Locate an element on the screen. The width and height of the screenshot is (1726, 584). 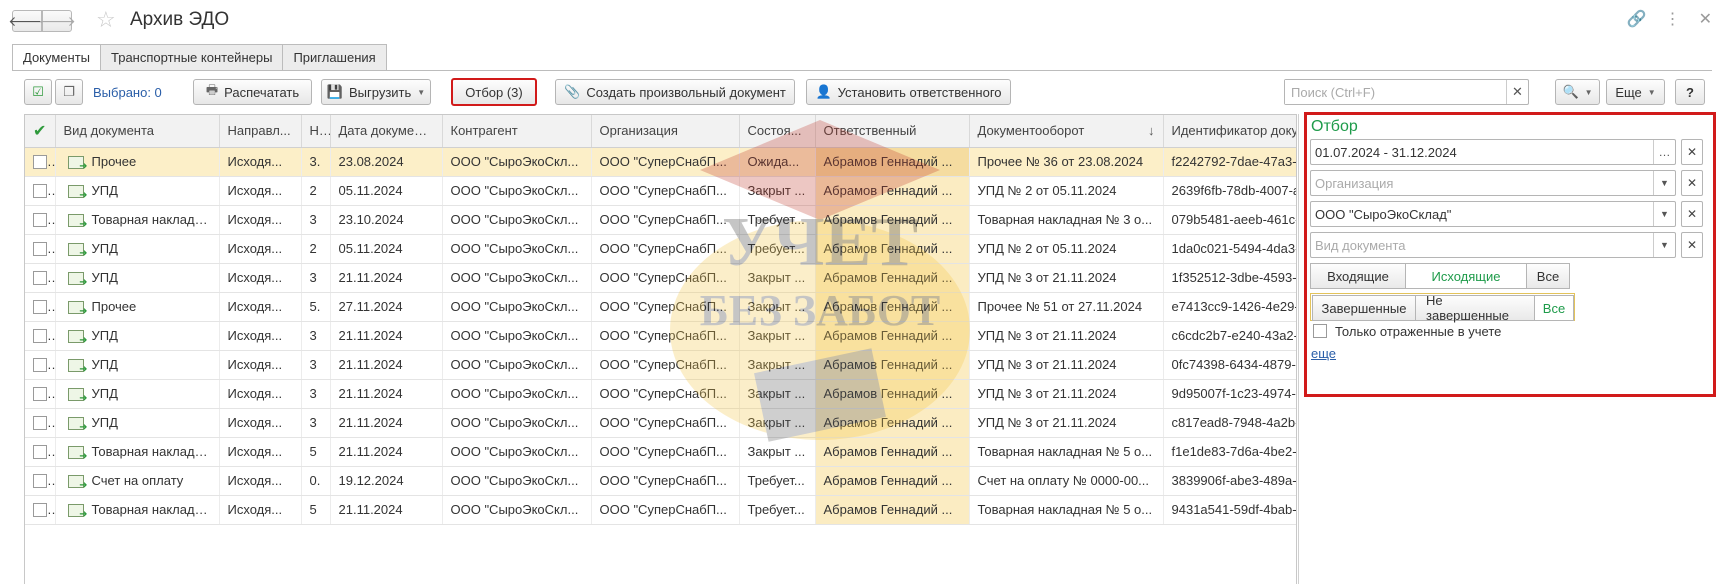
col-number: Н. is located at coordinates (316, 131).